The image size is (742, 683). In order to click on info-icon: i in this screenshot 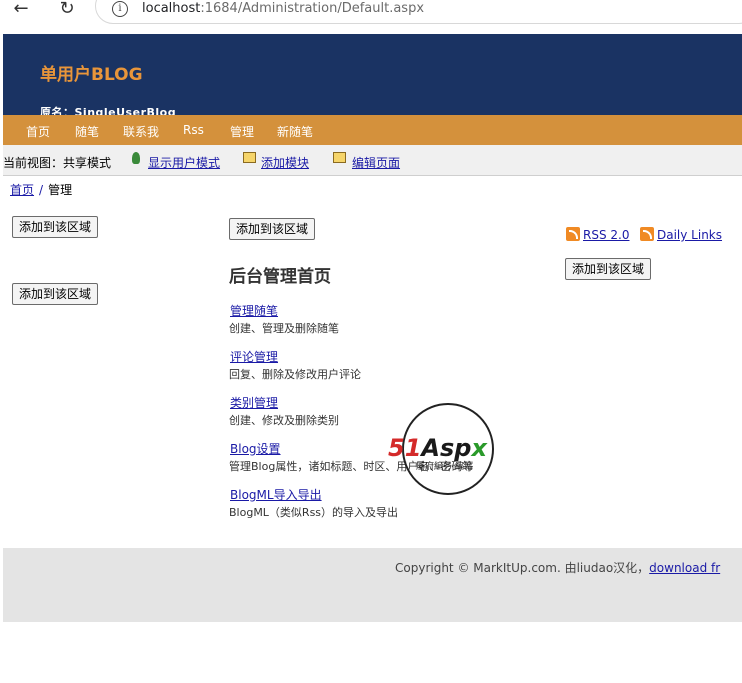, I will do `click(120, 9)`.